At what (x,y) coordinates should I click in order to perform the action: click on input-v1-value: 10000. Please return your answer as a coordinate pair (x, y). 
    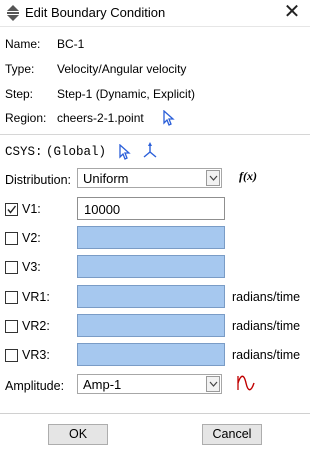
    Looking at the image, I should click on (102, 209).